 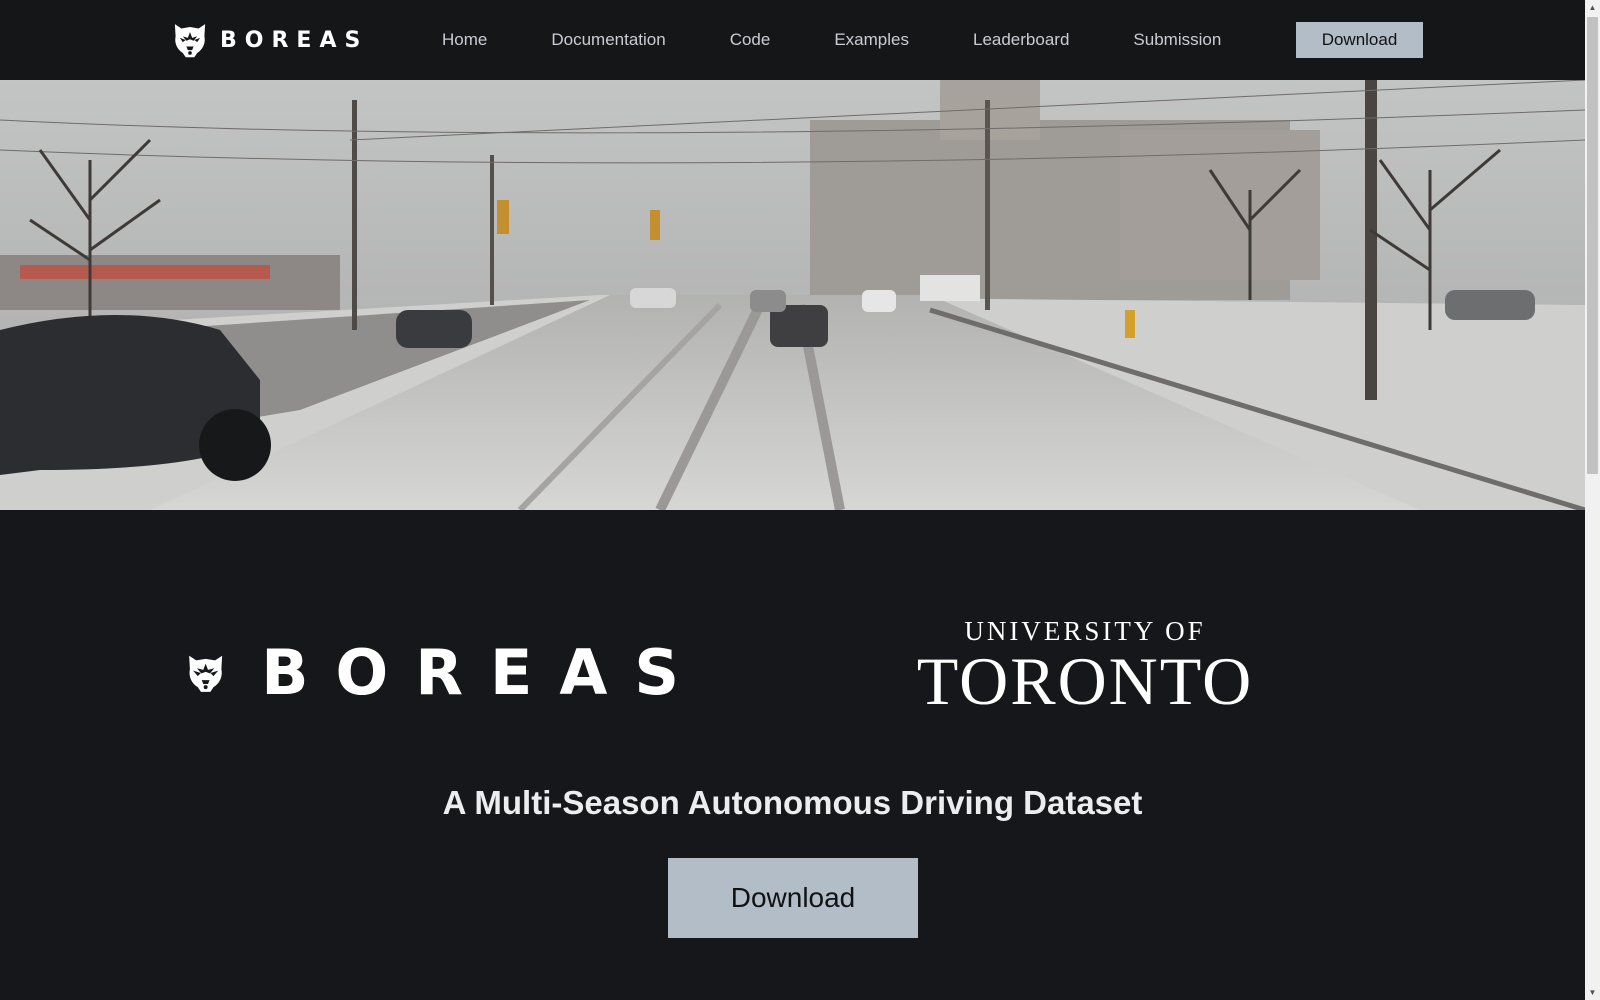 What do you see at coordinates (750, 40) in the screenshot?
I see `nav-link-code: Code` at bounding box center [750, 40].